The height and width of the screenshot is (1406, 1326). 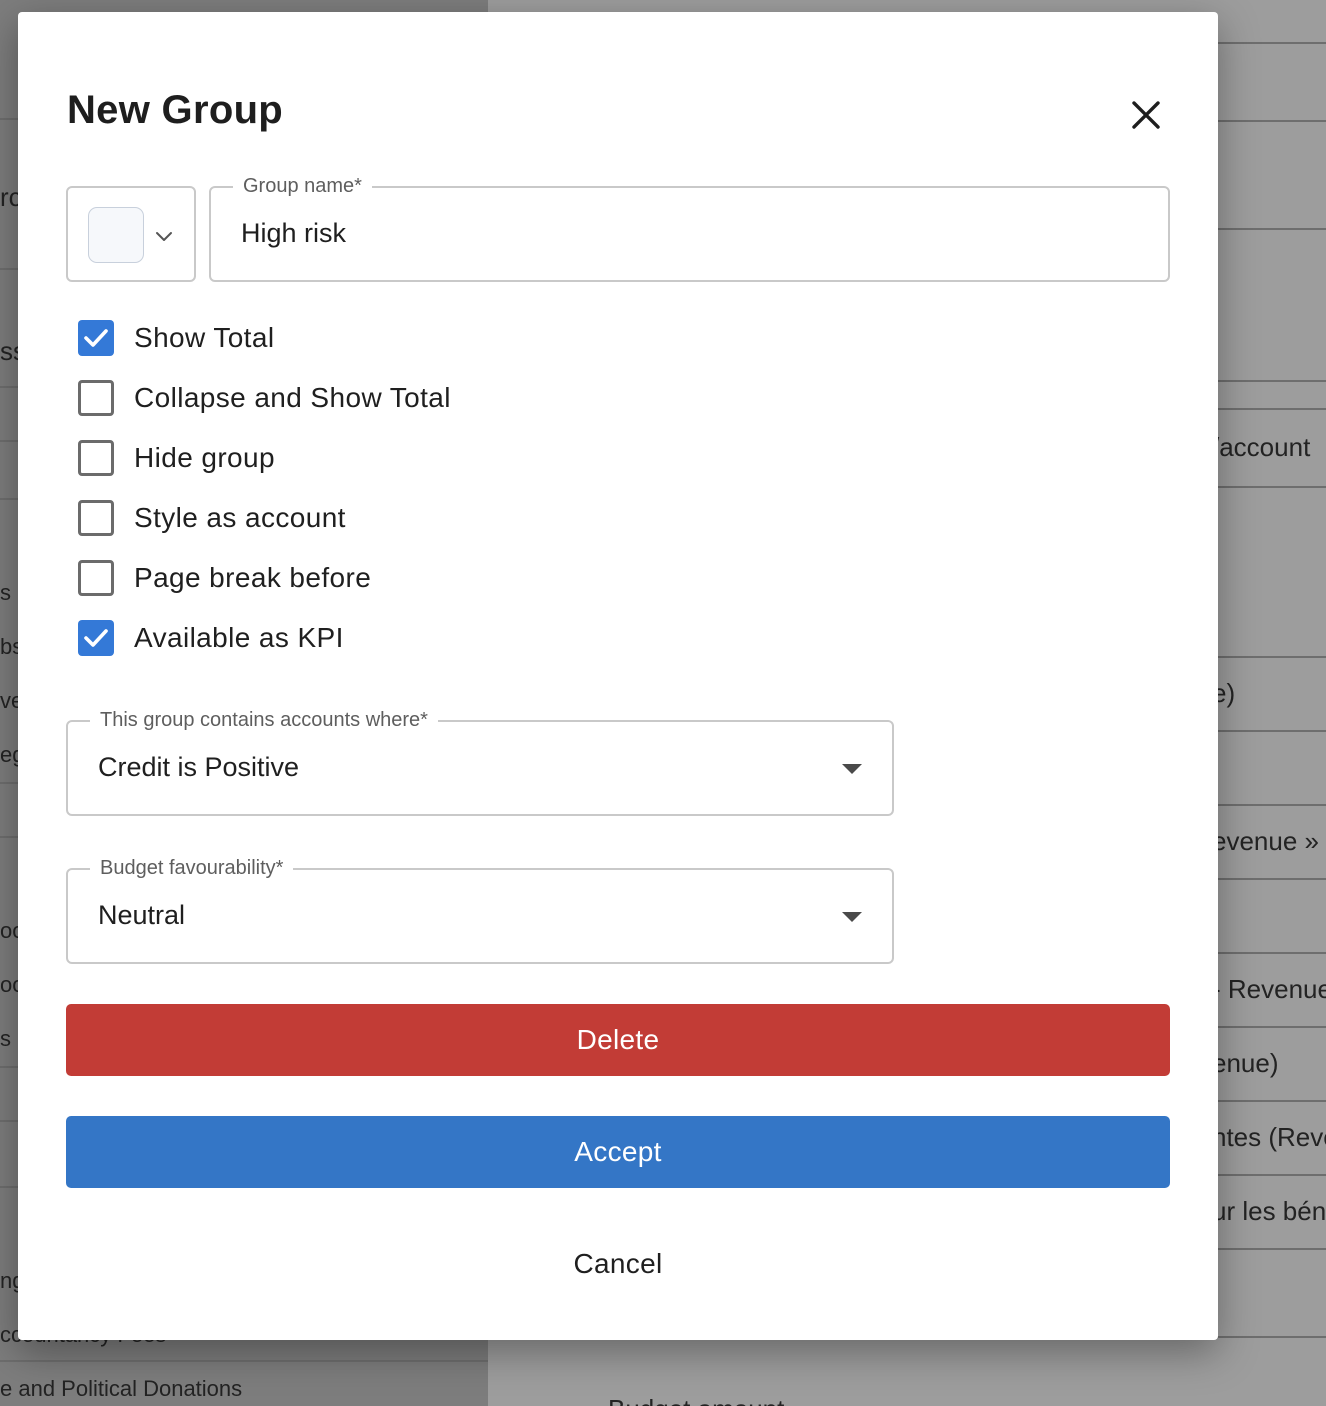 What do you see at coordinates (164, 236) in the screenshot?
I see `chevron-down-icon` at bounding box center [164, 236].